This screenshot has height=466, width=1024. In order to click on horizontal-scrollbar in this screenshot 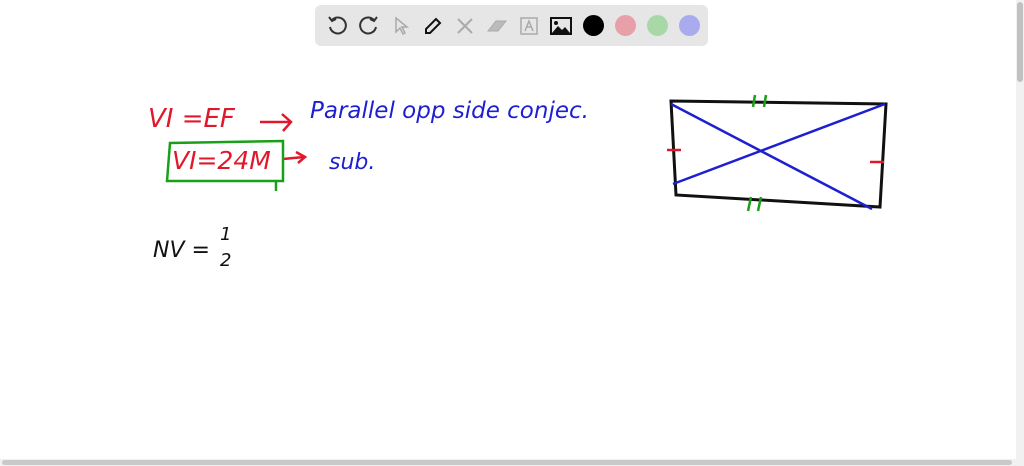, I will do `click(508, 462)`.